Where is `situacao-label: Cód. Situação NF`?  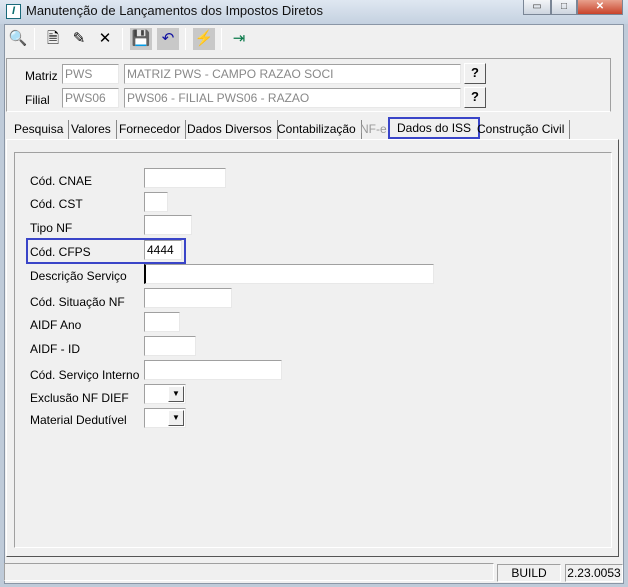
situacao-label: Cód. Situação NF is located at coordinates (77, 302).